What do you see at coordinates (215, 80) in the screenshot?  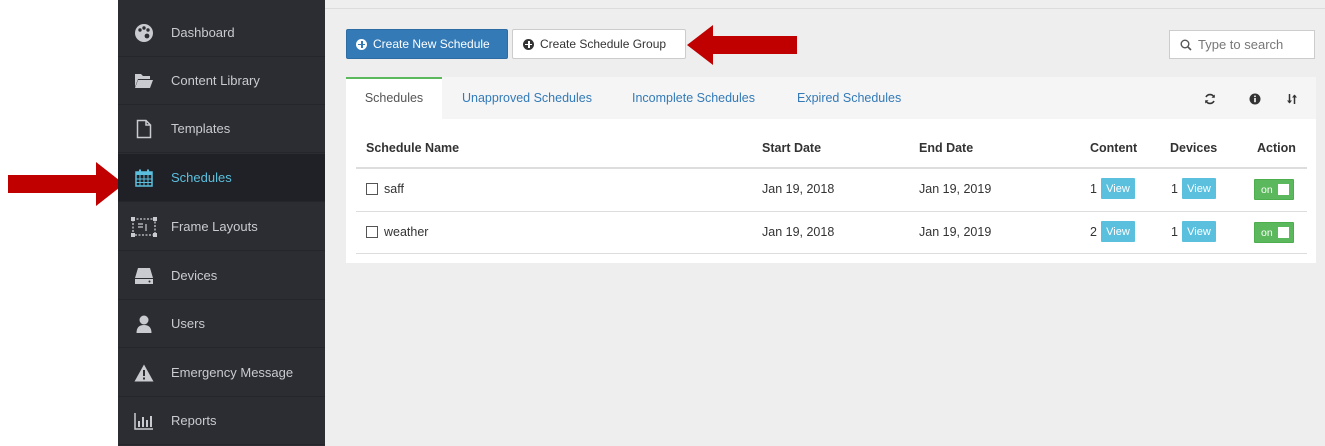 I see `sidebar-item-label: Content Library` at bounding box center [215, 80].